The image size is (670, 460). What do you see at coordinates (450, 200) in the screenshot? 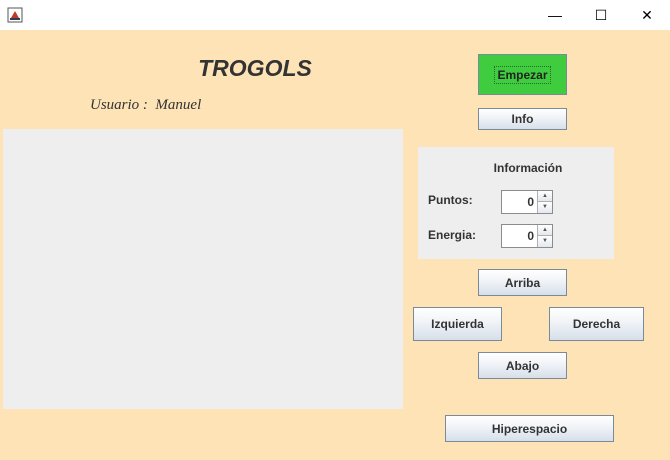
I see `points-label: Puntos:` at bounding box center [450, 200].